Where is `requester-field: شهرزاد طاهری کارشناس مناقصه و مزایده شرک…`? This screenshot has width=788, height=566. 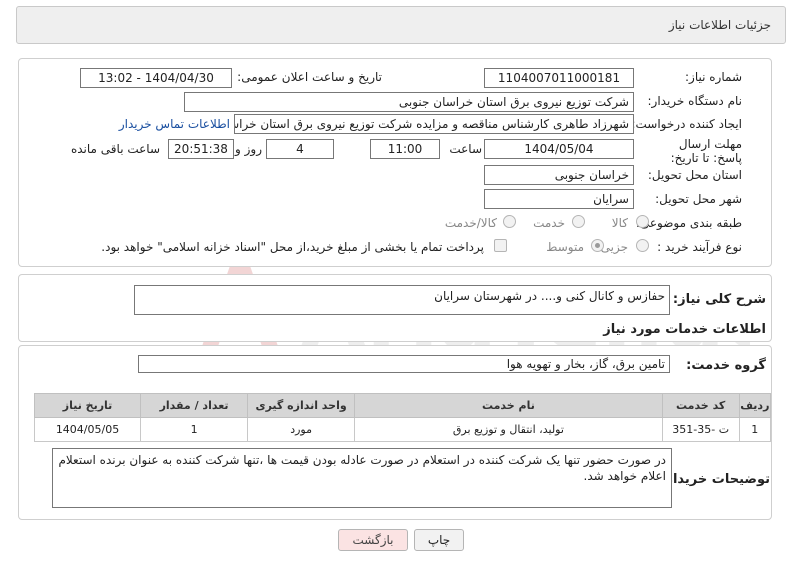 requester-field: شهرزاد طاهری کارشناس مناقصه و مزایده شرک… is located at coordinates (434, 124).